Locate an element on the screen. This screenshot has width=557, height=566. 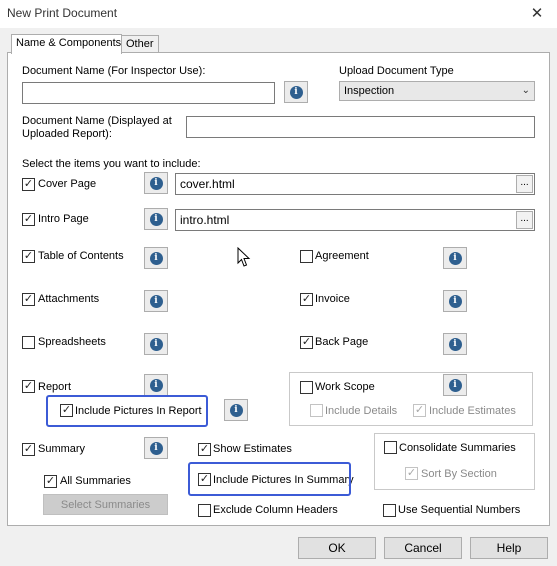
doc-name-report-label: Document Name (Displayed at is located at coordinates (97, 121).